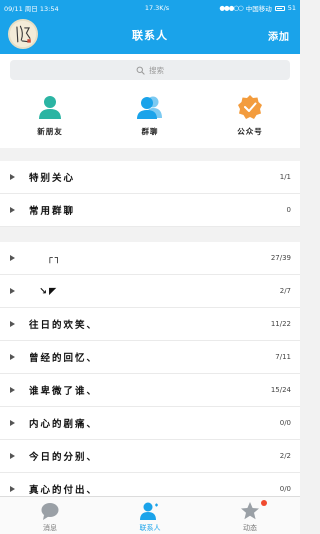 This screenshot has height=534, width=320. I want to click on group-count: 2/2, so click(285, 456).